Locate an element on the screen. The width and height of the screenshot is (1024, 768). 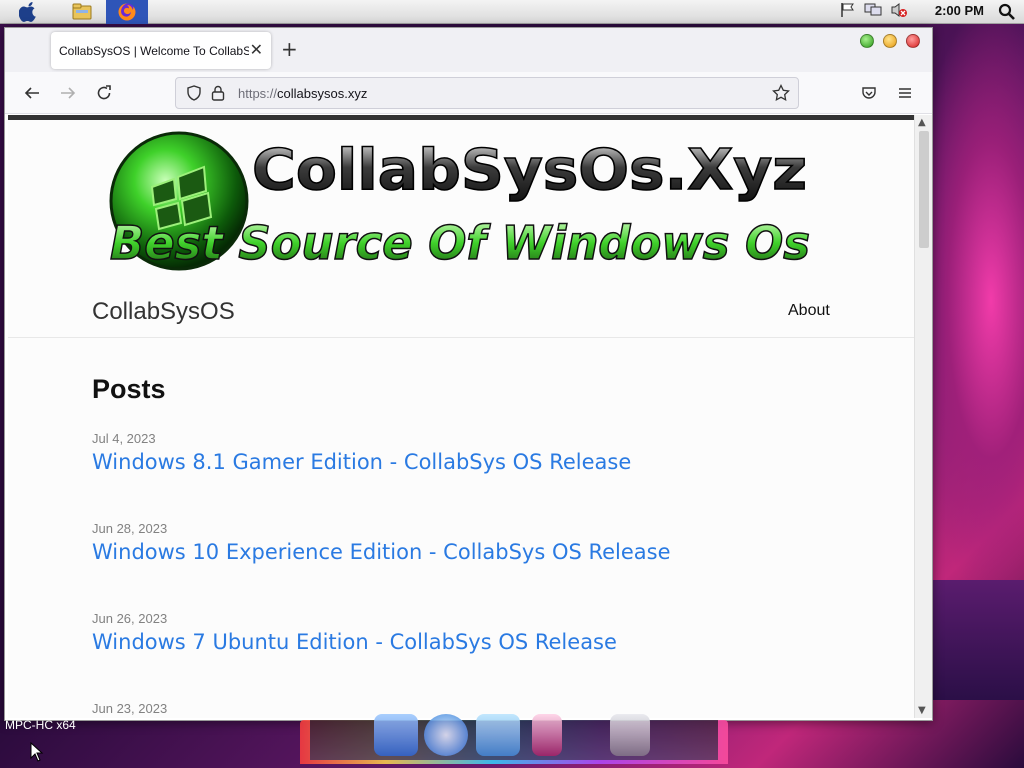
post-date: Jun 23, 2023 is located at coordinates (130, 708).